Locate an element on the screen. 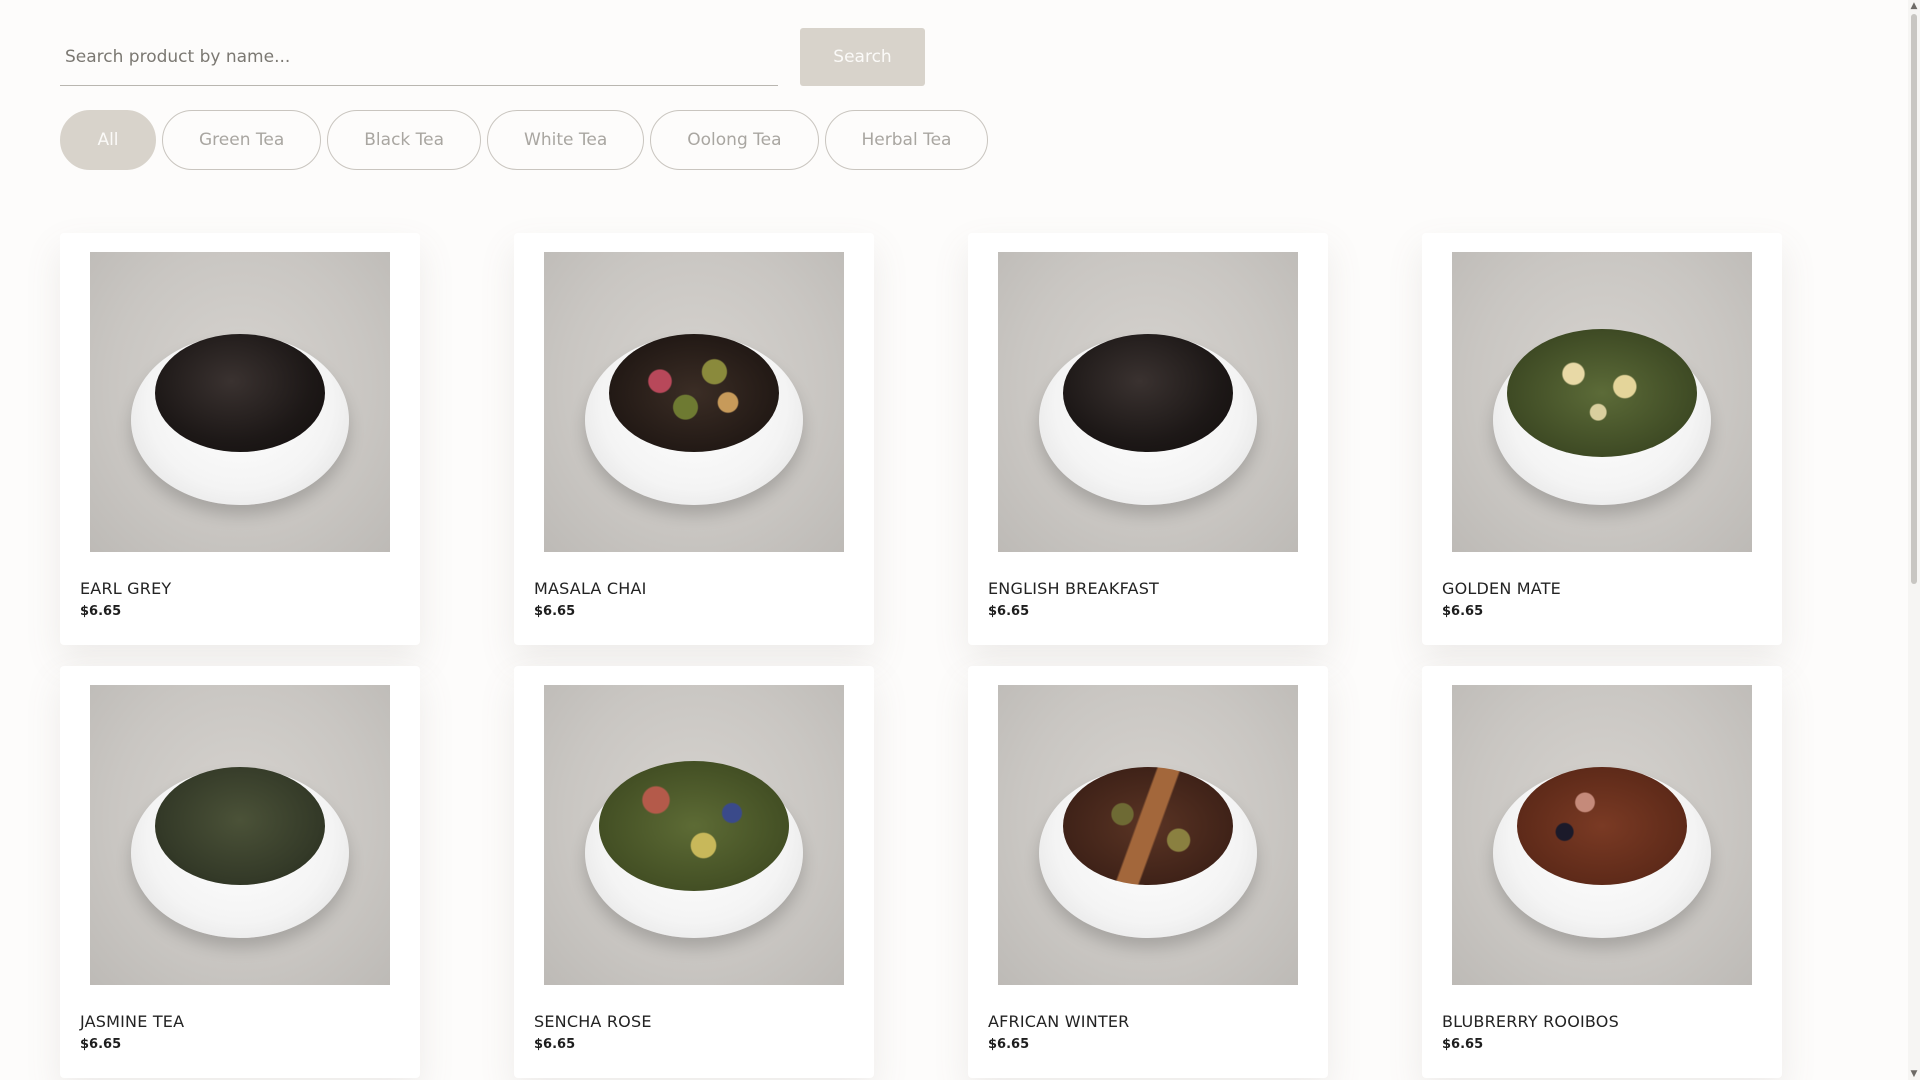  filter-white-tea: White Tea is located at coordinates (566, 140).